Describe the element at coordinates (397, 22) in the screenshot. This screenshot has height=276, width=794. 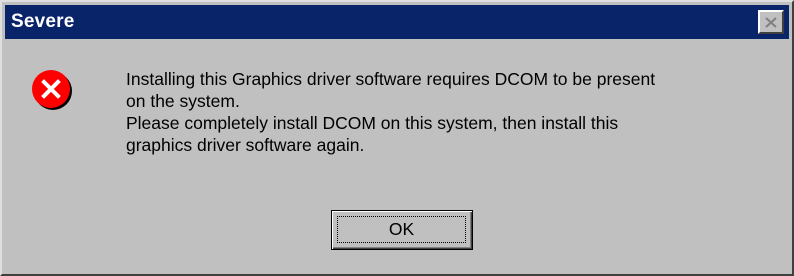
I see `title-bar: Severe` at that location.